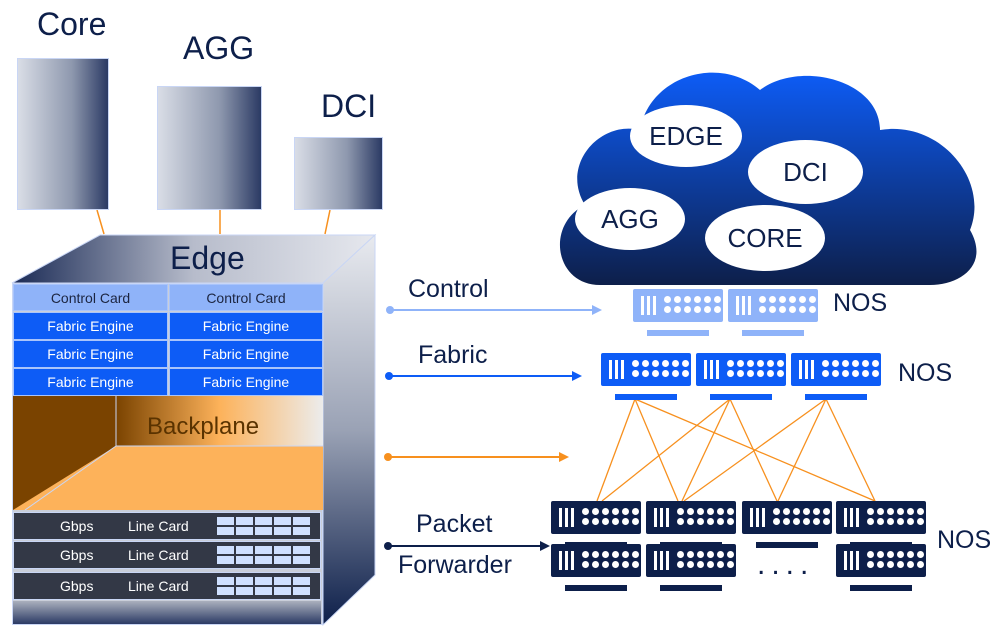 Image resolution: width=1000 pixels, height=636 pixels. Describe the element at coordinates (765, 238) in the screenshot. I see `cloud-core: CORE` at that location.